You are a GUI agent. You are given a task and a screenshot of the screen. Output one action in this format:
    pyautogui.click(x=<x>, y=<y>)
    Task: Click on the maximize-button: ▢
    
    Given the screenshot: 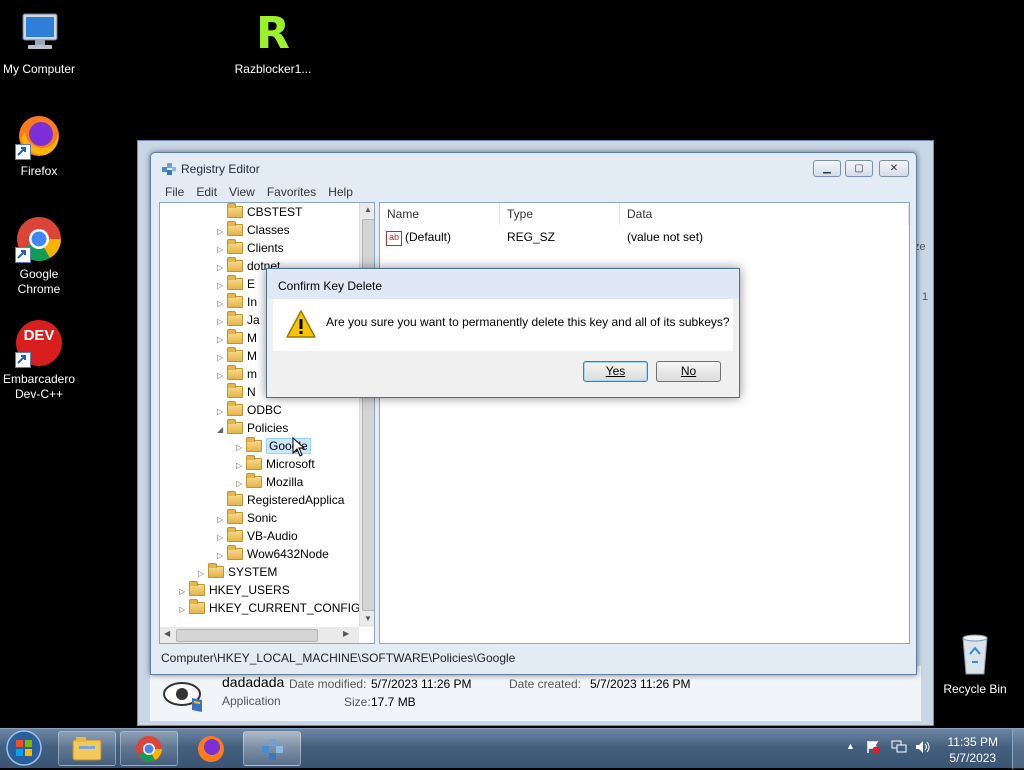 What is the action you would take?
    pyautogui.click(x=859, y=168)
    